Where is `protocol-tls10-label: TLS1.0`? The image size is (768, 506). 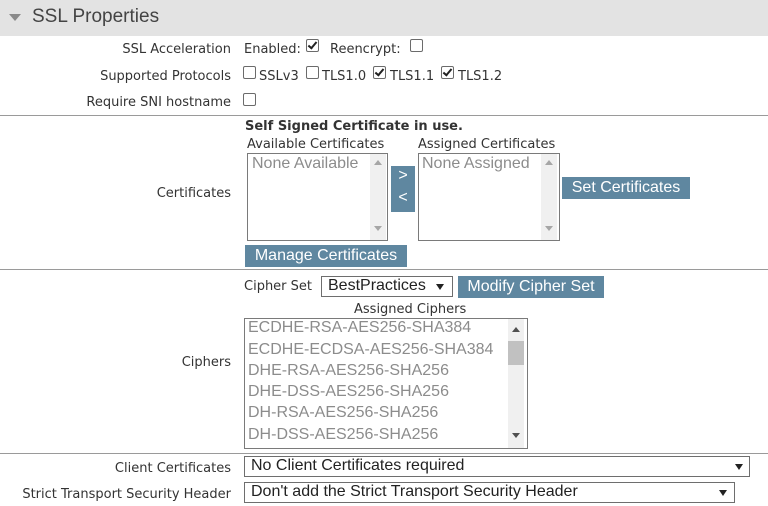
protocol-tls10-label: TLS1.0 is located at coordinates (344, 76).